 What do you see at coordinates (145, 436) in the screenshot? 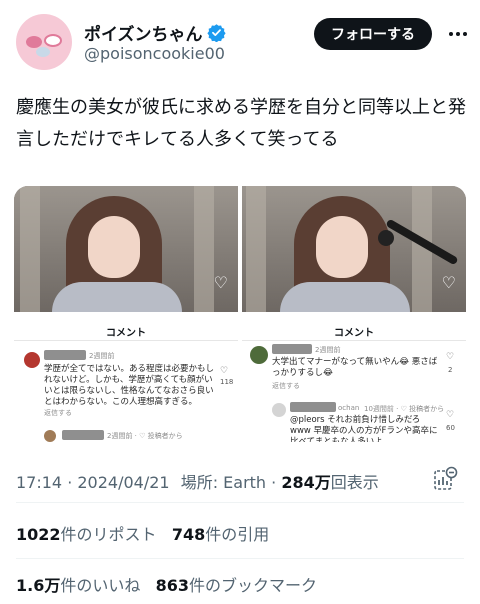
I see `comment-meta: 2週間前 · ♡ 投稿者から` at bounding box center [145, 436].